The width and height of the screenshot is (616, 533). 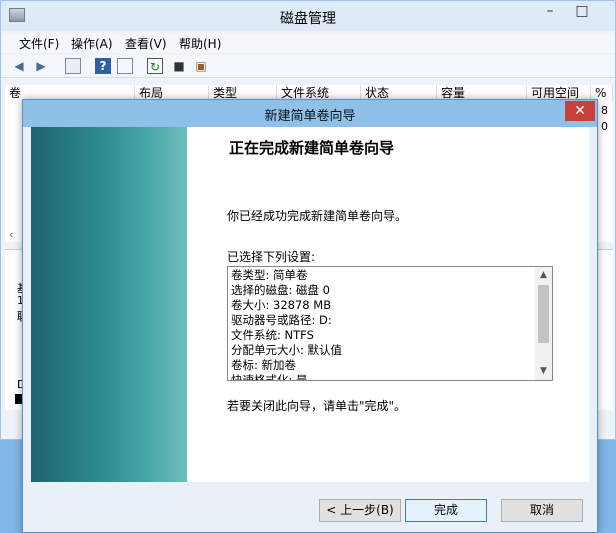 What do you see at coordinates (103, 66) in the screenshot?
I see `help-icon: ?` at bounding box center [103, 66].